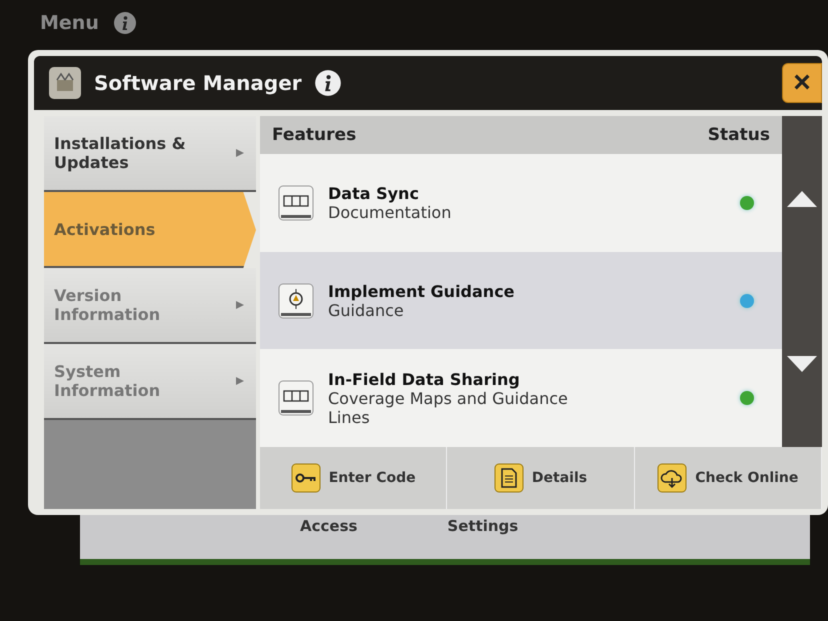  Describe the element at coordinates (509, 478) in the screenshot. I see `document-icon` at that location.